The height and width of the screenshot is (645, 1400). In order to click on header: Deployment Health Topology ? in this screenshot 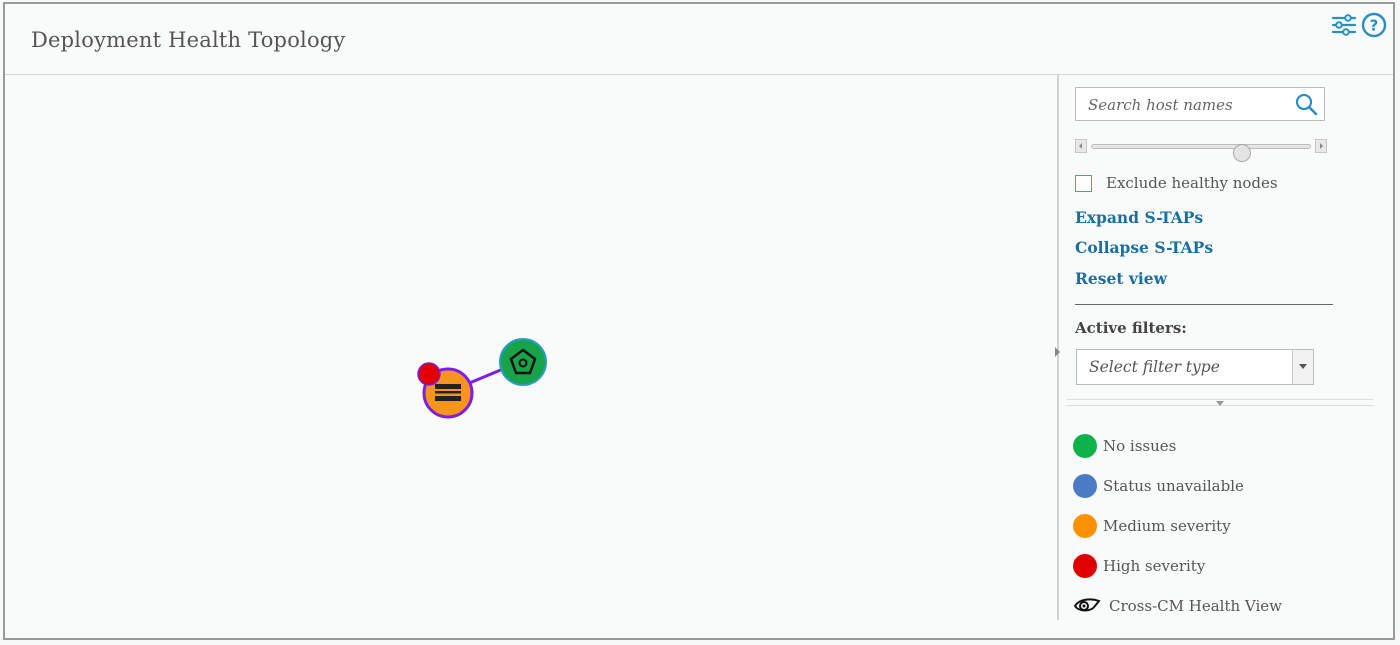, I will do `click(699, 39)`.